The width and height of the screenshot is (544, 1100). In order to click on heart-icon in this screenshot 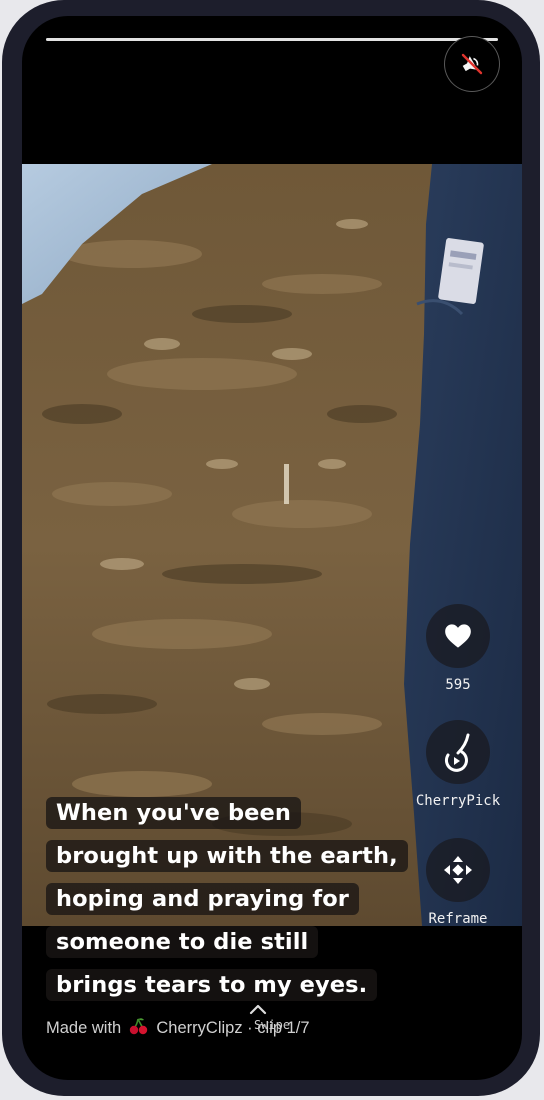, I will do `click(458, 636)`.